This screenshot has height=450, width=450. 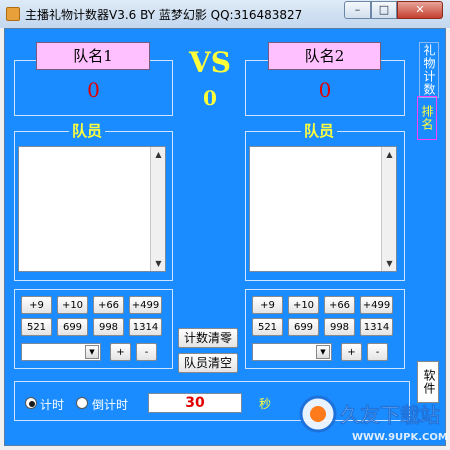 I want to click on maximize-button: □, so click(x=384, y=10).